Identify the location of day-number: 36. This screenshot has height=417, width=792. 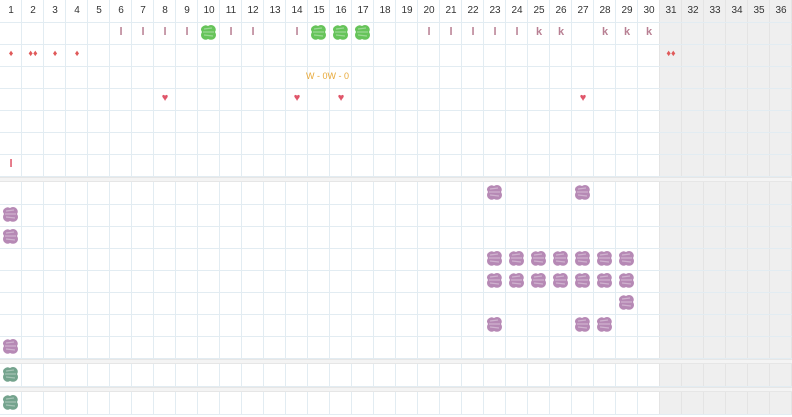
(781, 10).